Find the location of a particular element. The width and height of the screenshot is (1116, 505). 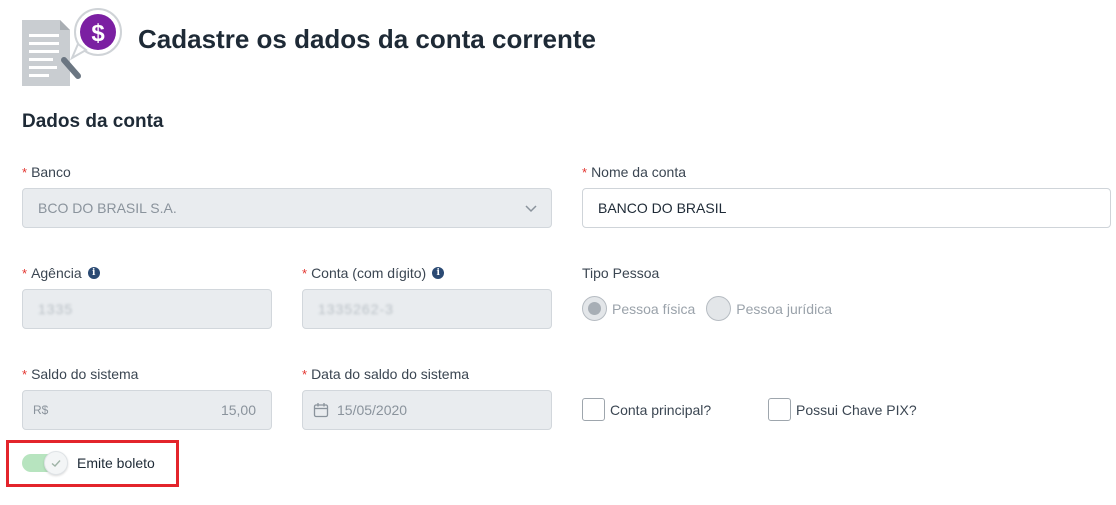

pessoa-fisica-radio is located at coordinates (594, 308).